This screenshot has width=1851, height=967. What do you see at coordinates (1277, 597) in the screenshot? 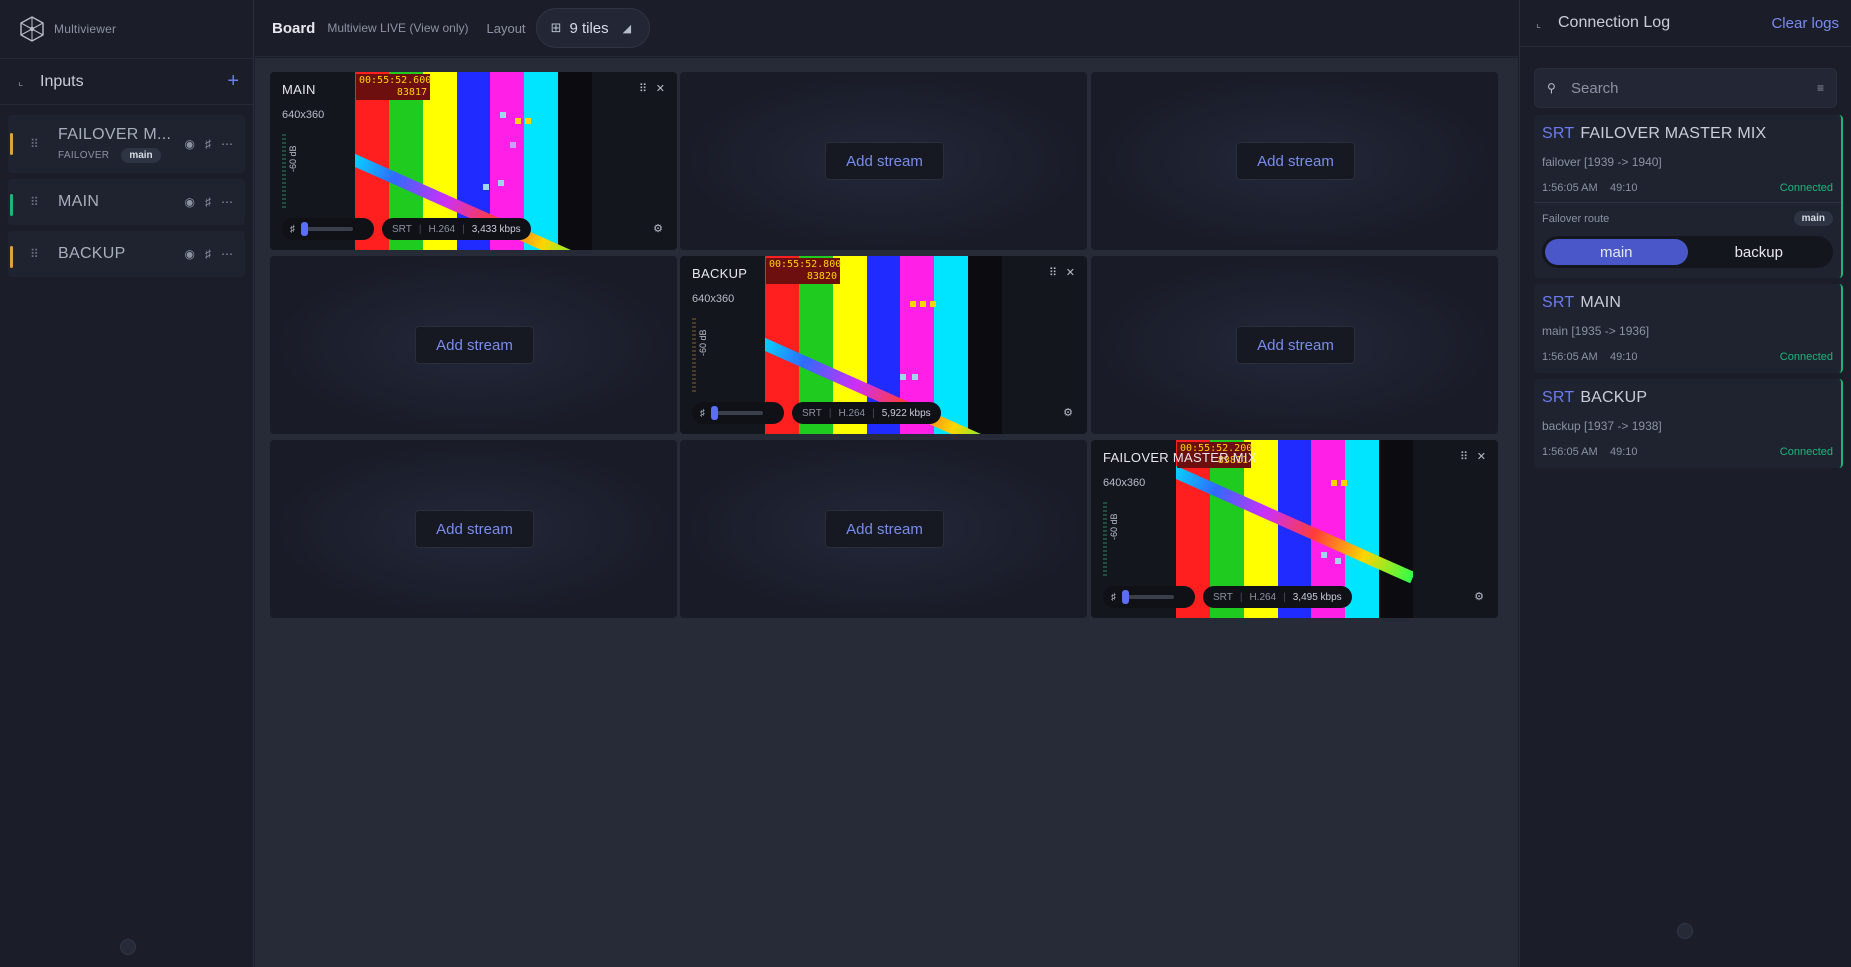
I see `stream-info: SRT | H.264 | 3,495 kbps` at bounding box center [1277, 597].